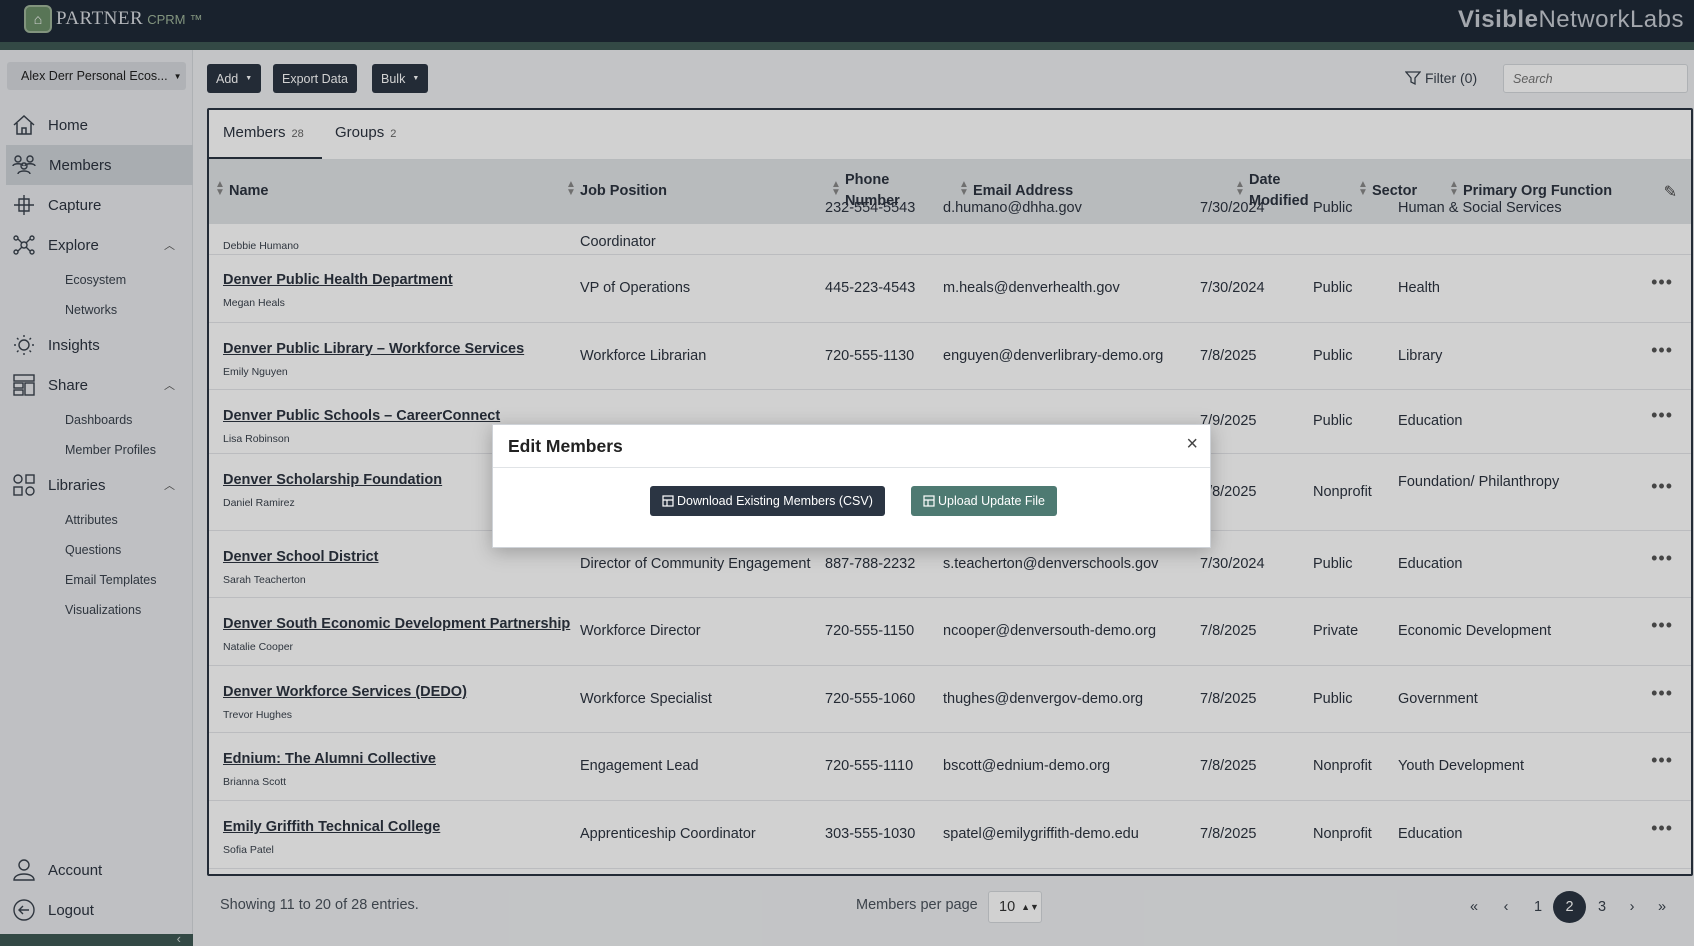 This screenshot has width=1694, height=946. Describe the element at coordinates (565, 446) in the screenshot. I see `modal-title: Edit Members` at that location.